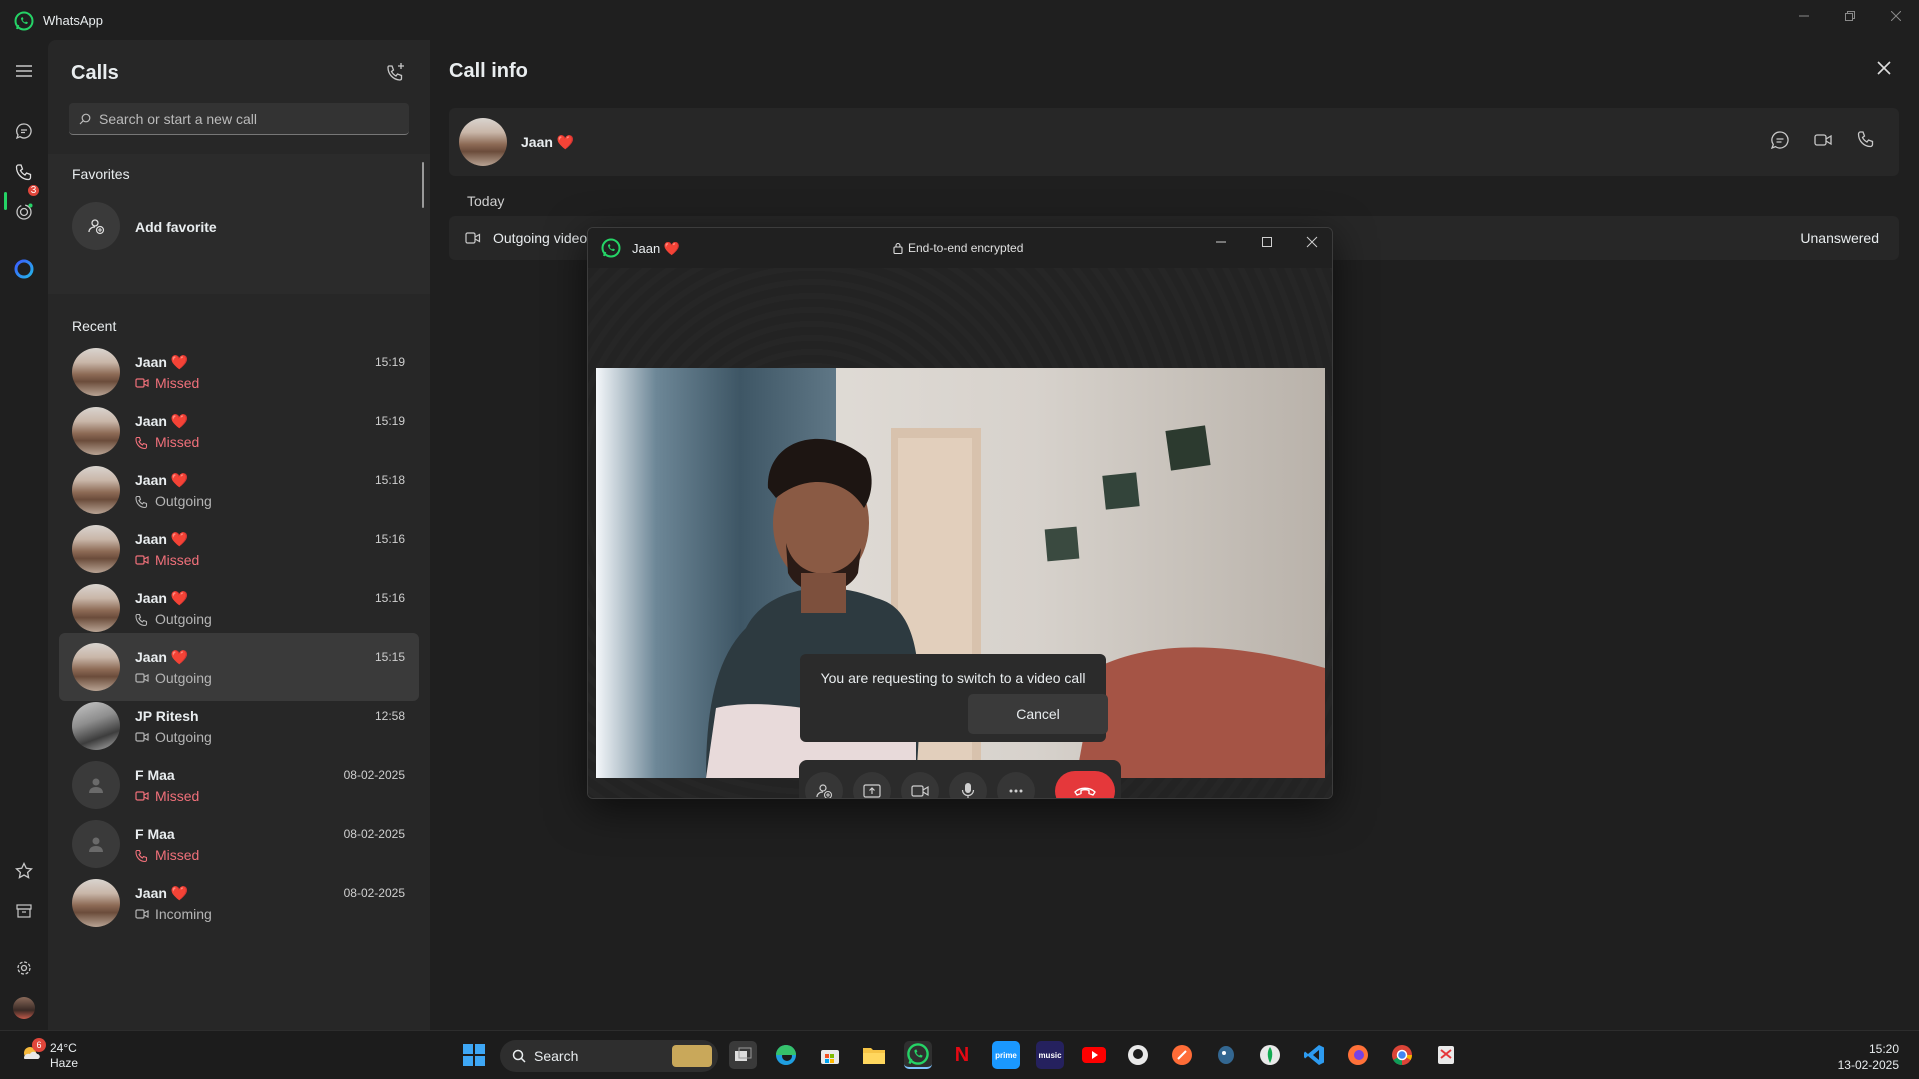  Describe the element at coordinates (1174, 142) in the screenshot. I see `contact-card: Jaan ❤️` at that location.